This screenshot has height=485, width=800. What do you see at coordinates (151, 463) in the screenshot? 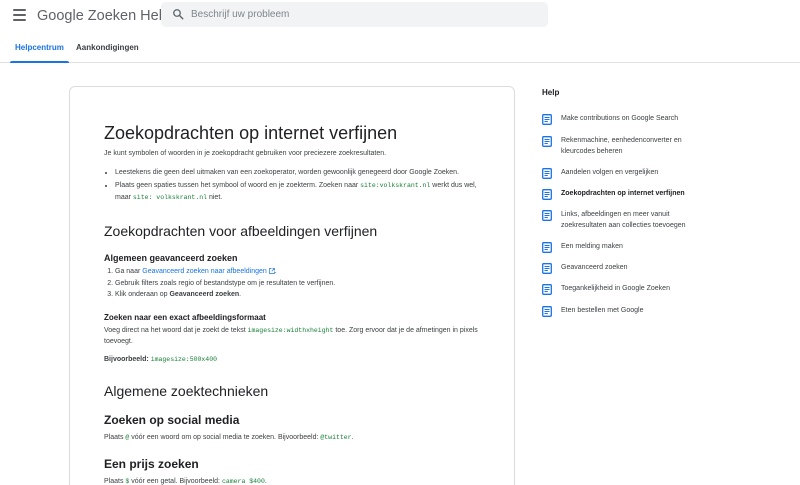
I see `subheading-price: Een prijs zoeken` at bounding box center [151, 463].